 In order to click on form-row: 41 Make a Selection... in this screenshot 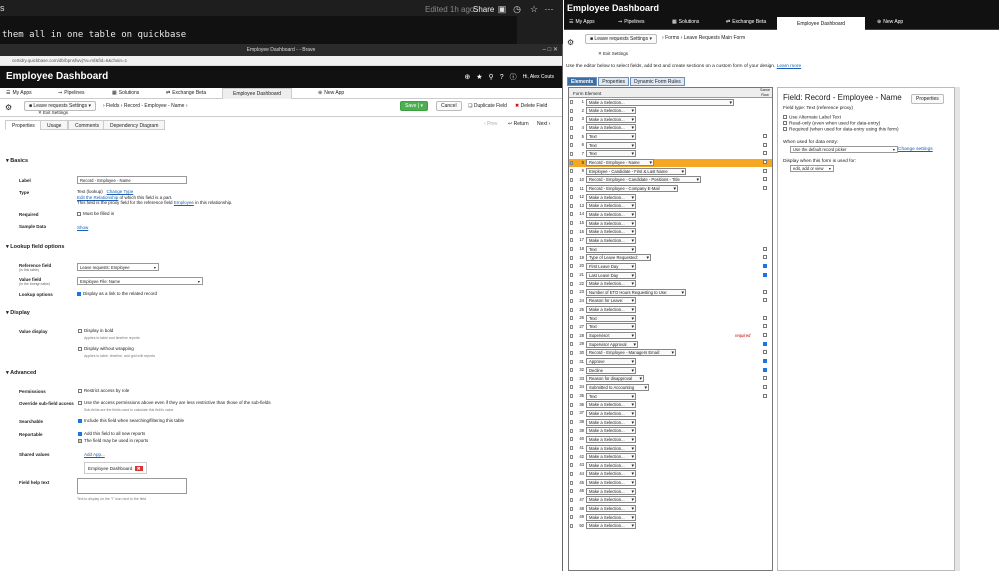, I will do `click(670, 448)`.